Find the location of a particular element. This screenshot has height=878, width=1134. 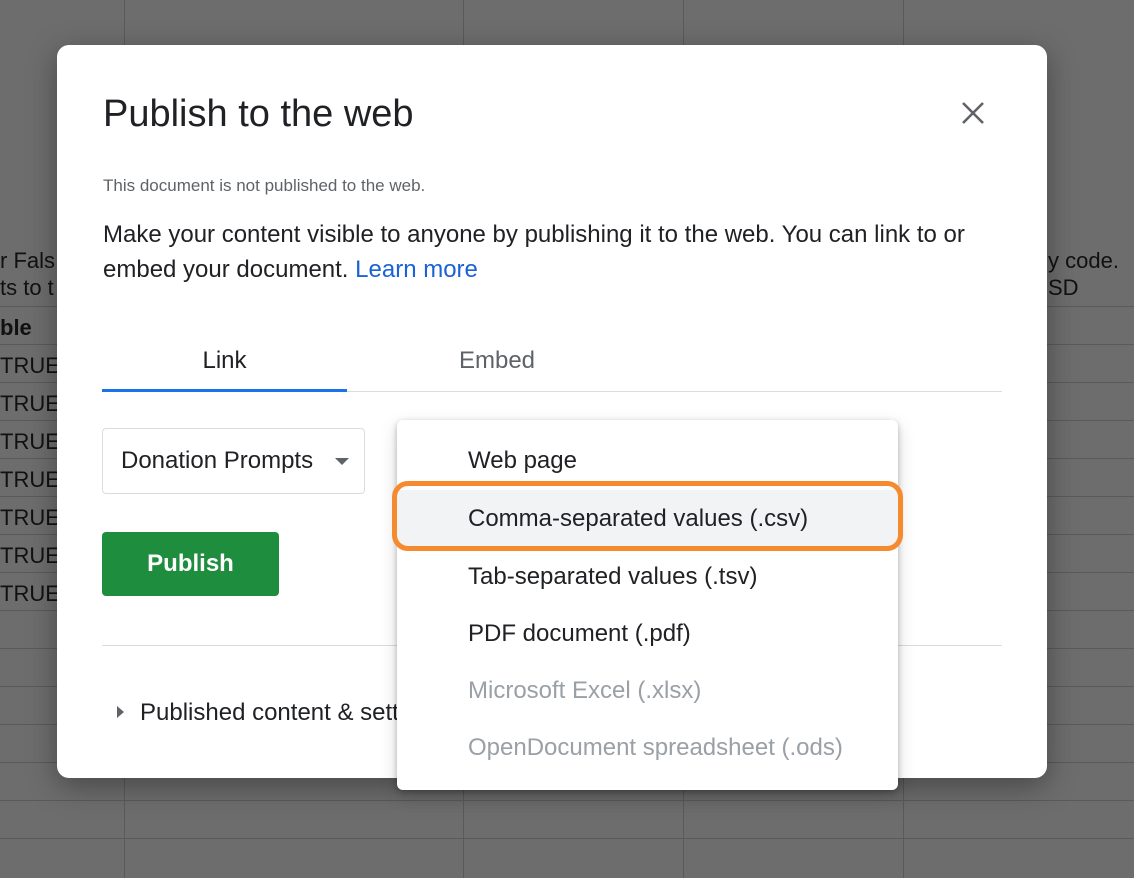

tab-link: Link is located at coordinates (224, 362).